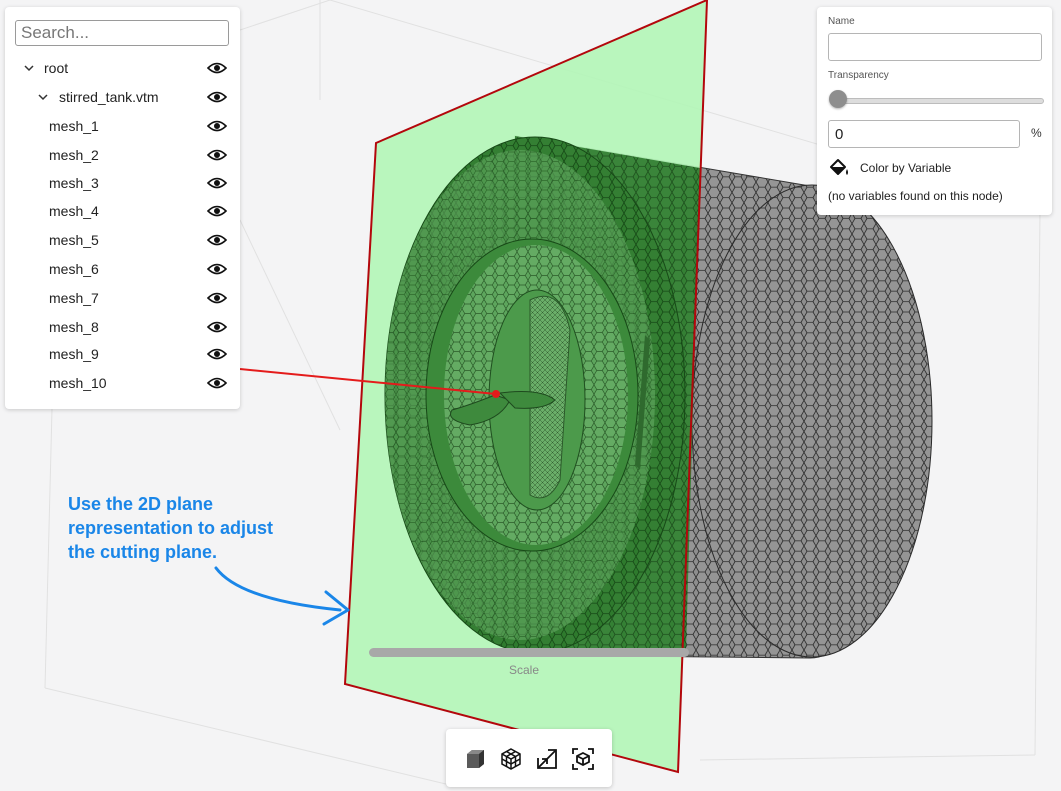 The width and height of the screenshot is (1061, 791). I want to click on tree-item-label: mesh_6, so click(74, 269).